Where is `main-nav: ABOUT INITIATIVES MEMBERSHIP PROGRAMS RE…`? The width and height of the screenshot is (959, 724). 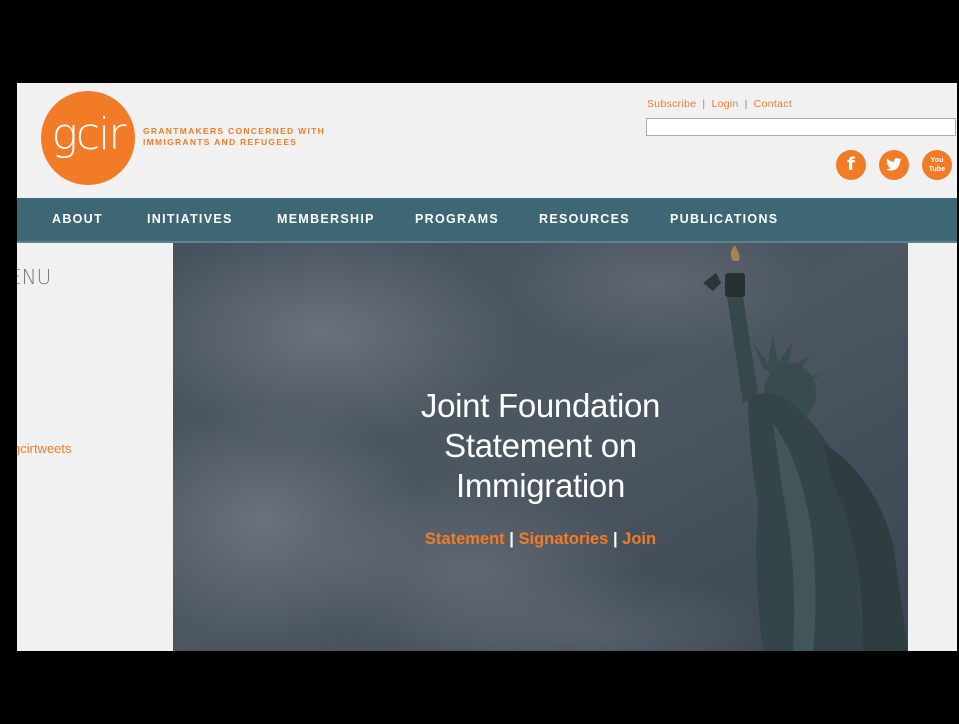 main-nav: ABOUT INITIATIVES MEMBERSHIP PROGRAMS RE… is located at coordinates (487, 220).